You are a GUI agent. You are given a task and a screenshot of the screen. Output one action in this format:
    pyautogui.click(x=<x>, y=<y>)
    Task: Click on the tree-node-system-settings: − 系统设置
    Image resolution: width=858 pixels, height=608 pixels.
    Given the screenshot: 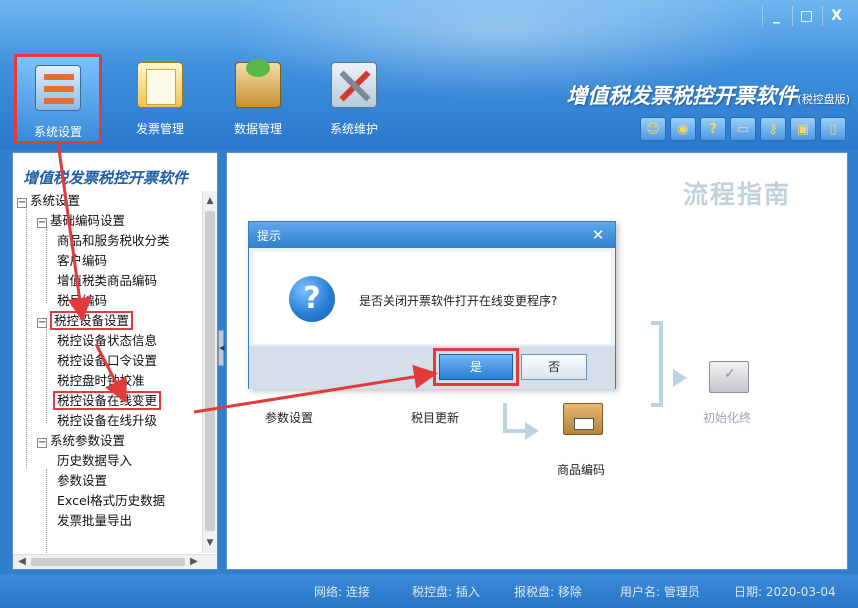 What is the action you would take?
    pyautogui.click(x=48, y=201)
    